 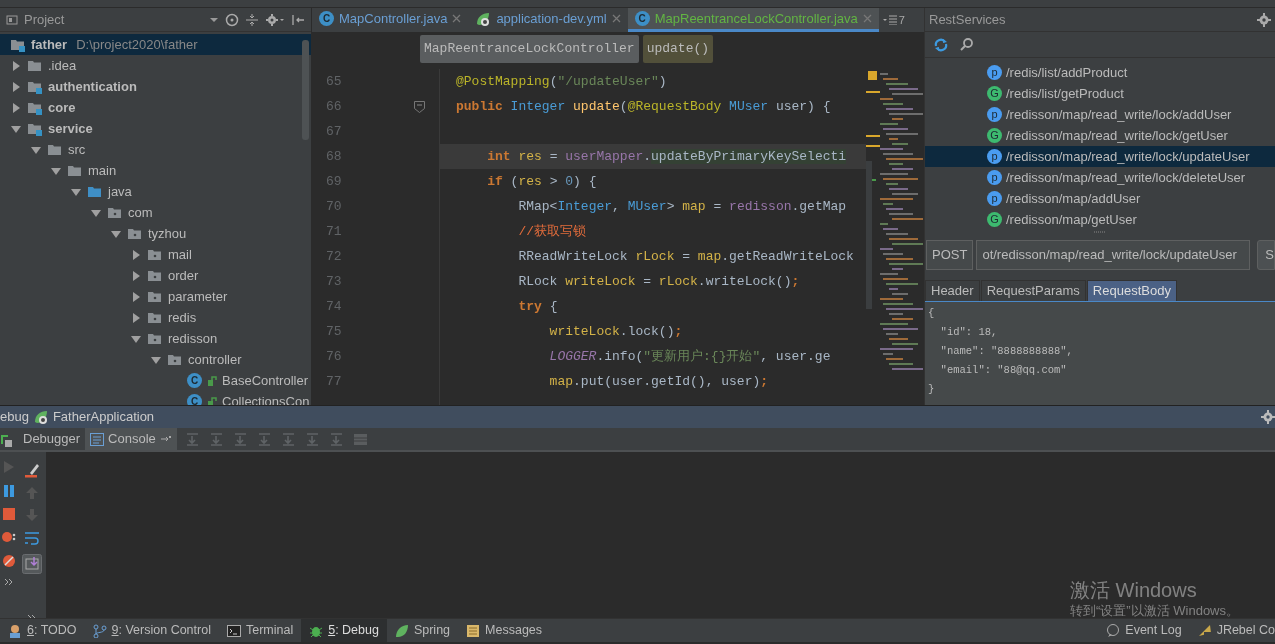 What do you see at coordinates (950, 255) in the screenshot?
I see `method-field: POST` at bounding box center [950, 255].